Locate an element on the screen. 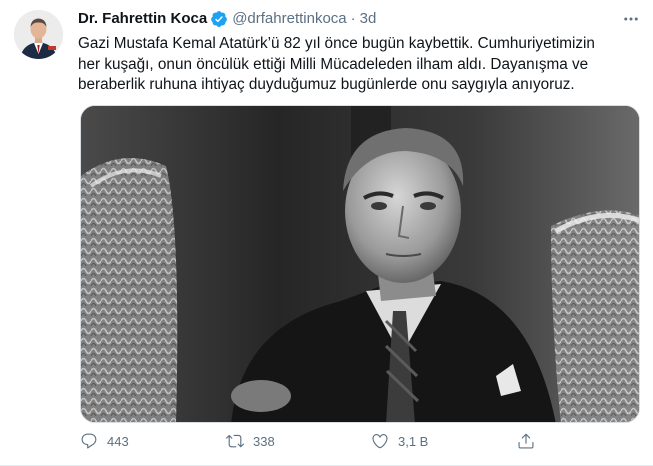 Image resolution: width=653 pixels, height=466 pixels. verified-badge-icon is located at coordinates (219, 19).